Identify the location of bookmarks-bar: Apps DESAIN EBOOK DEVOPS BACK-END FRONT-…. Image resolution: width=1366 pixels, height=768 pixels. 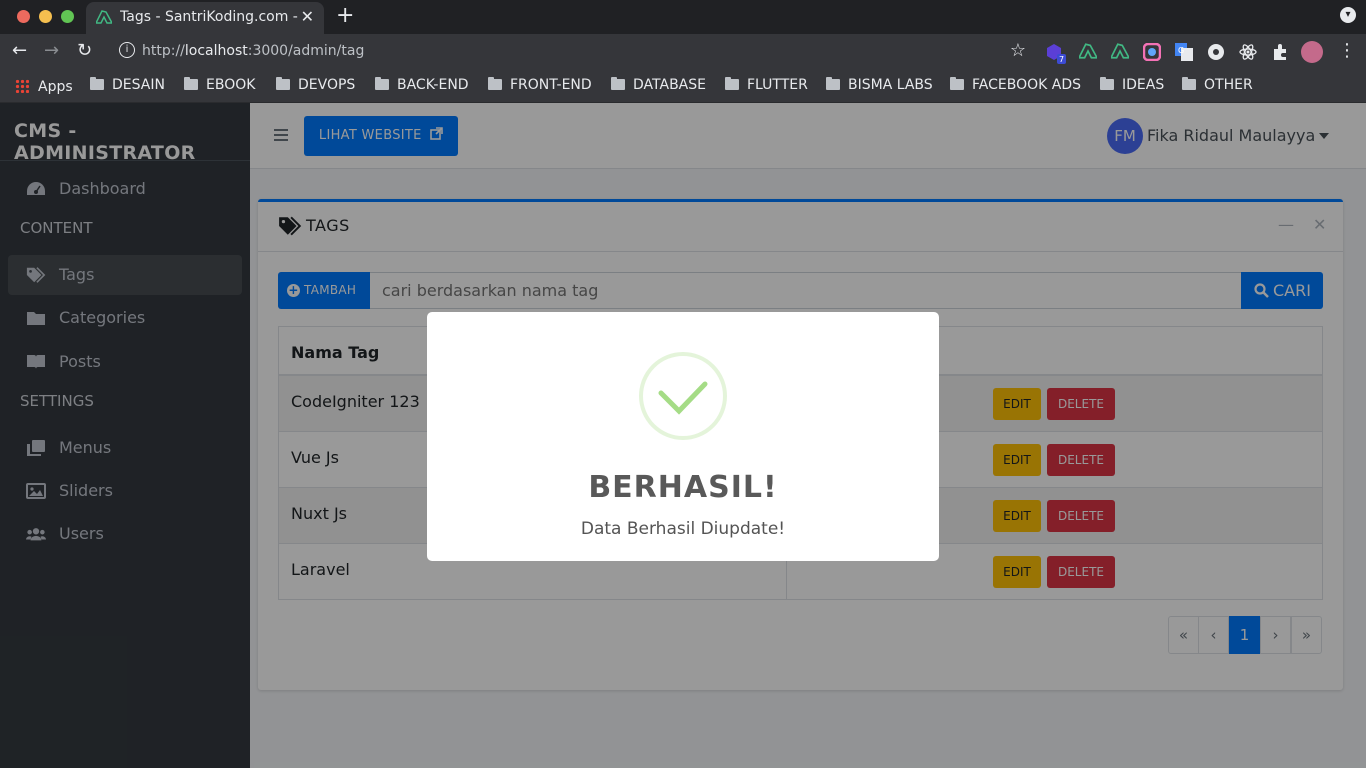
(683, 86).